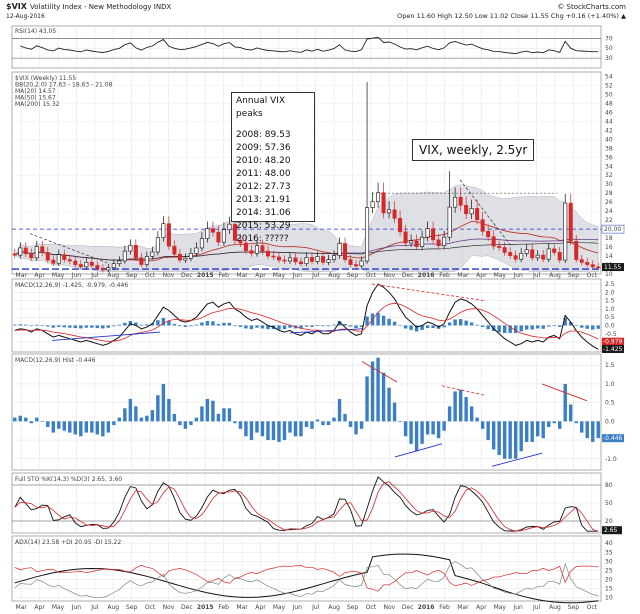 Image resolution: width=640 pixels, height=614 pixels. Describe the element at coordinates (610, 325) in the screenshot. I see `y-tick-label: 0.0` at that location.